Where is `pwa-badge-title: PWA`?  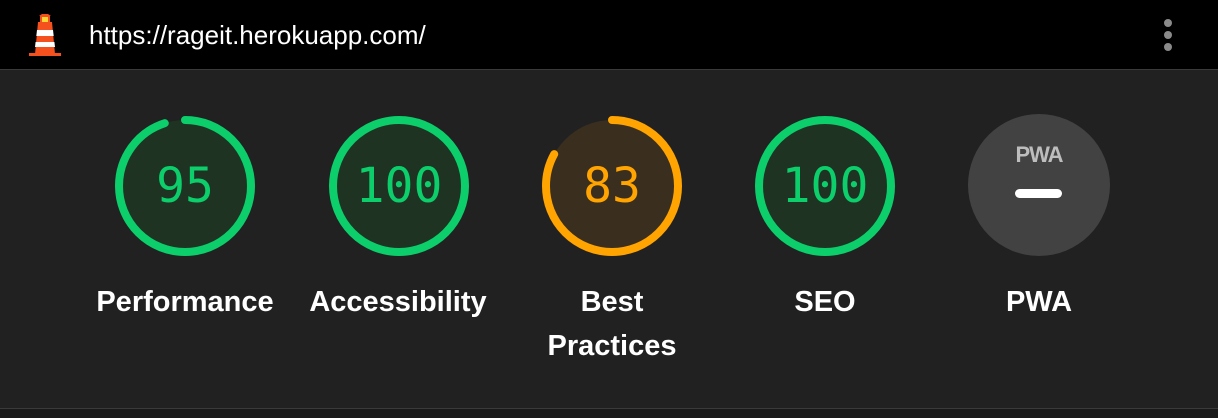 pwa-badge-title: PWA is located at coordinates (1039, 154).